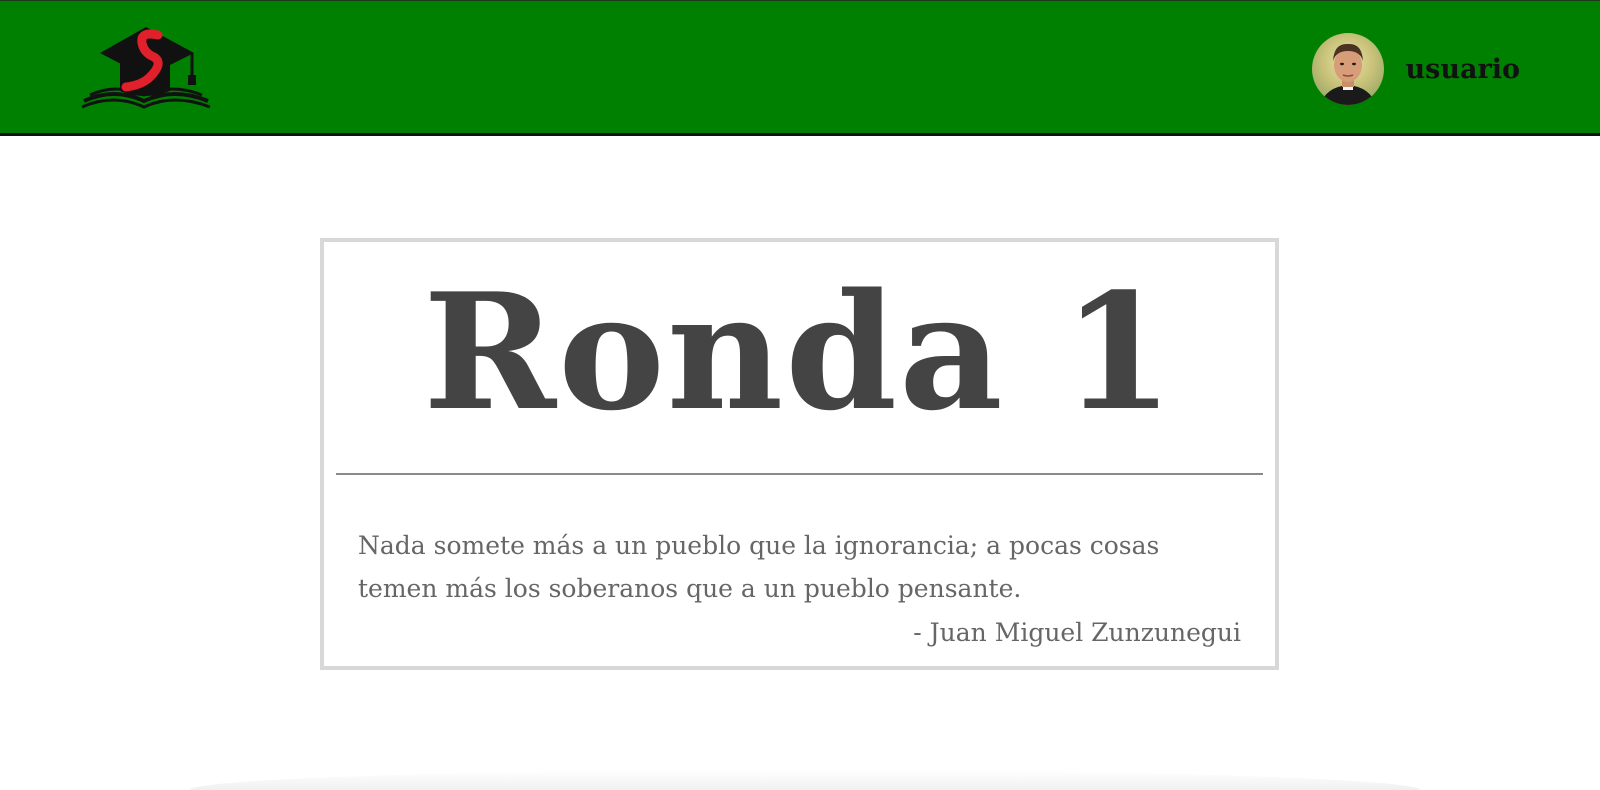  I want to click on quote-author: - Juan Miguel Zunzunegui, so click(1077, 632).